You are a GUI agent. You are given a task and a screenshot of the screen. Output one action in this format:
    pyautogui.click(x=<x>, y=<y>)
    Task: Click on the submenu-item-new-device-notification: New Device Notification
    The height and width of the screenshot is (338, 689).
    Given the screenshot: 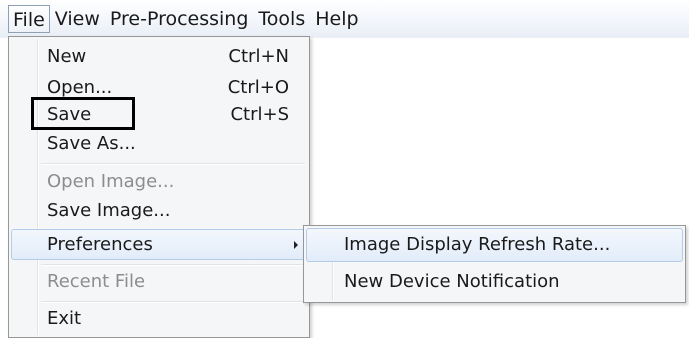 What is the action you would take?
    pyautogui.click(x=494, y=282)
    